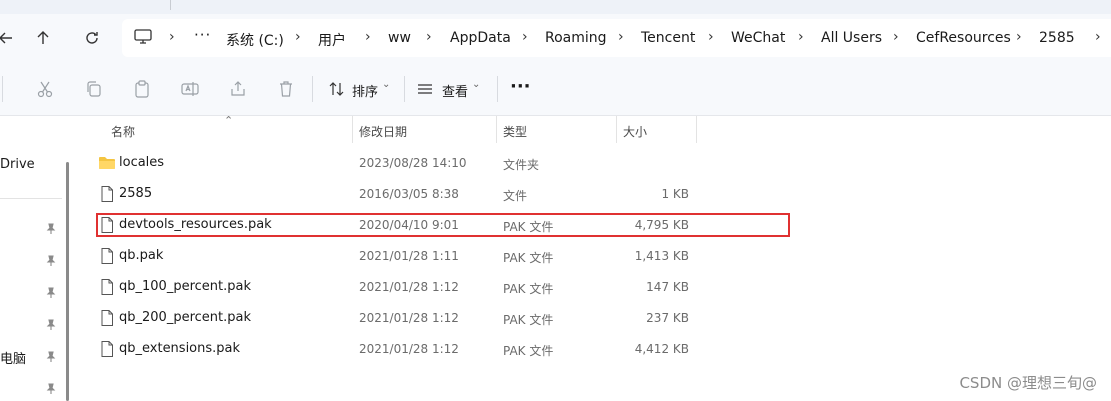 This screenshot has width=1111, height=401. I want to click on file-row: 2585 2016/03/05 8:38 文件 1 KB, so click(388, 193).